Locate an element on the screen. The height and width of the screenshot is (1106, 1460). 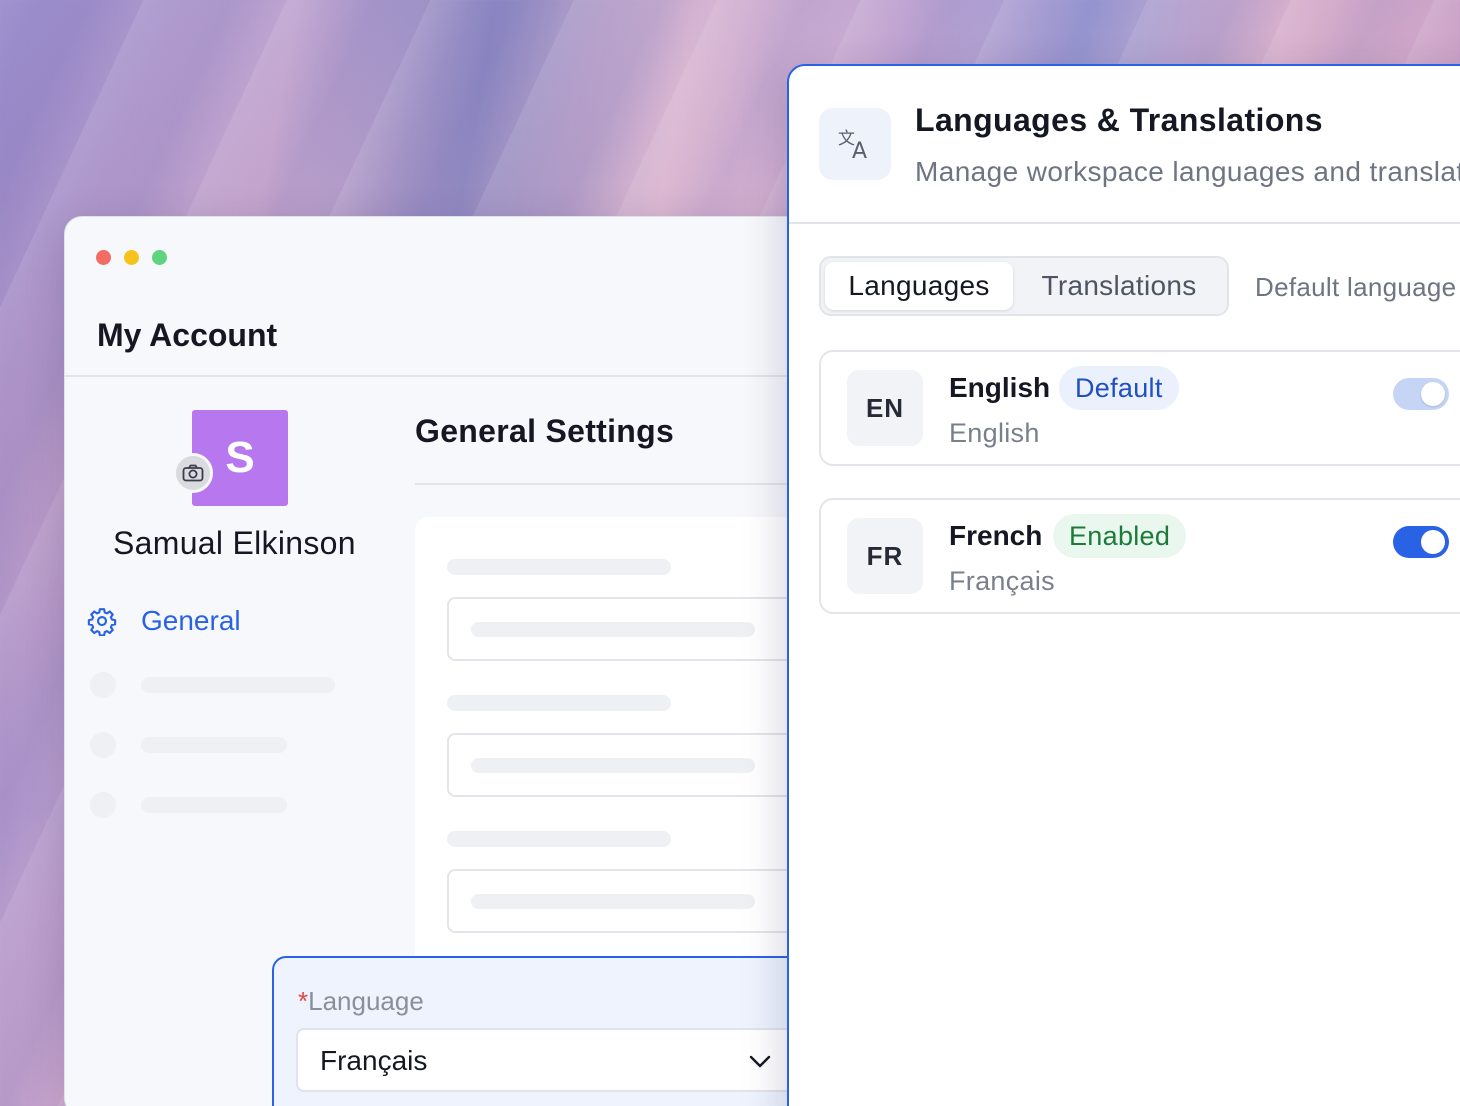
panel-title: Languages & Translations is located at coordinates (1119, 120).